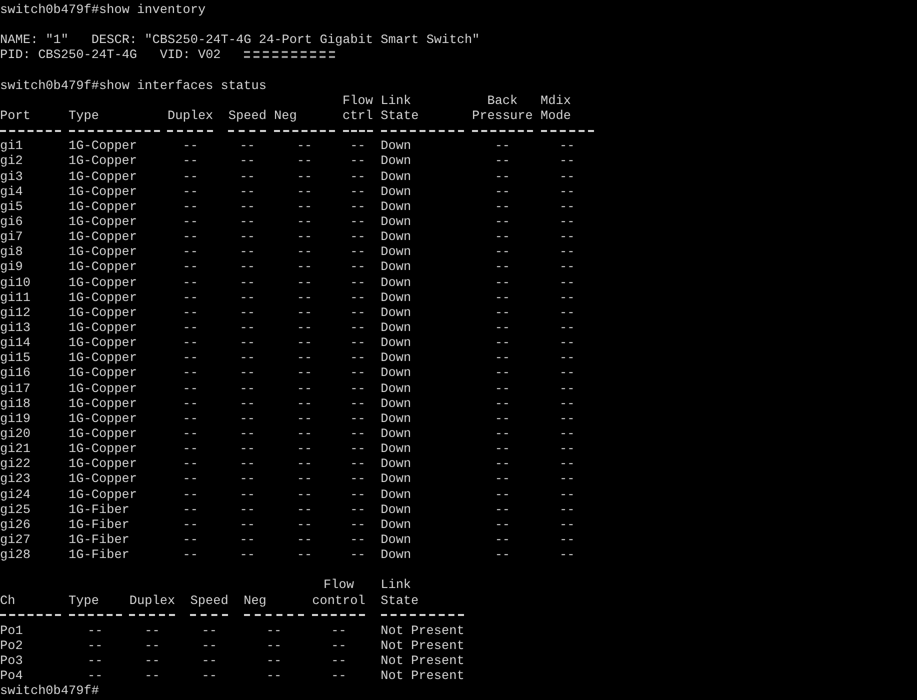 Image resolution: width=917 pixels, height=700 pixels. I want to click on column-header: Back Pressure, so click(502, 108).